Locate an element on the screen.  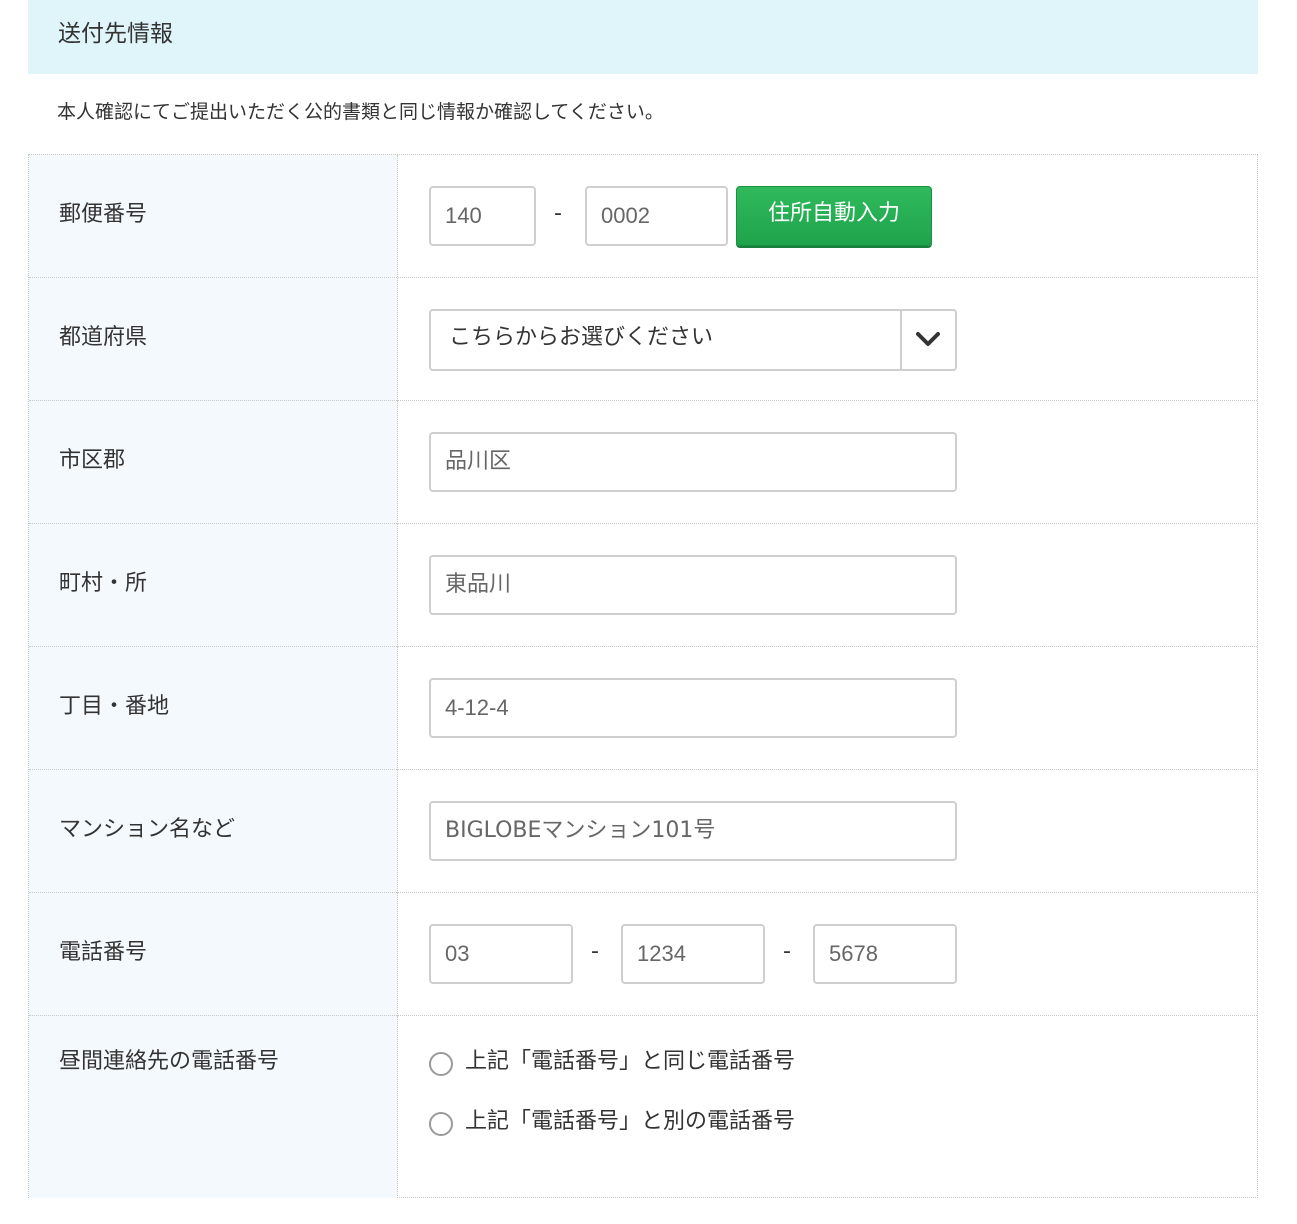
block-number-label: 丁目・番地 is located at coordinates (114, 706).